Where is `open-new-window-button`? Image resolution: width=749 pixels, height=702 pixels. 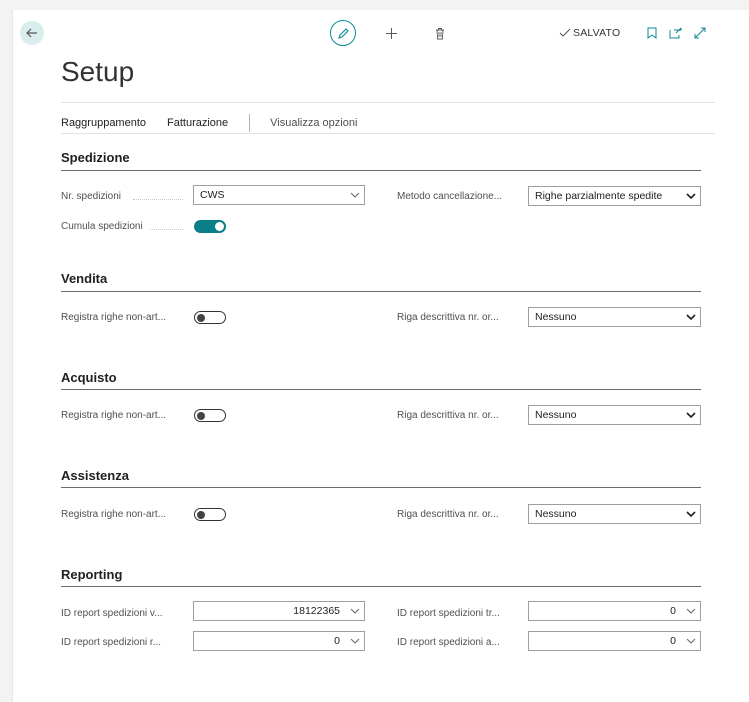 open-new-window-button is located at coordinates (675, 33).